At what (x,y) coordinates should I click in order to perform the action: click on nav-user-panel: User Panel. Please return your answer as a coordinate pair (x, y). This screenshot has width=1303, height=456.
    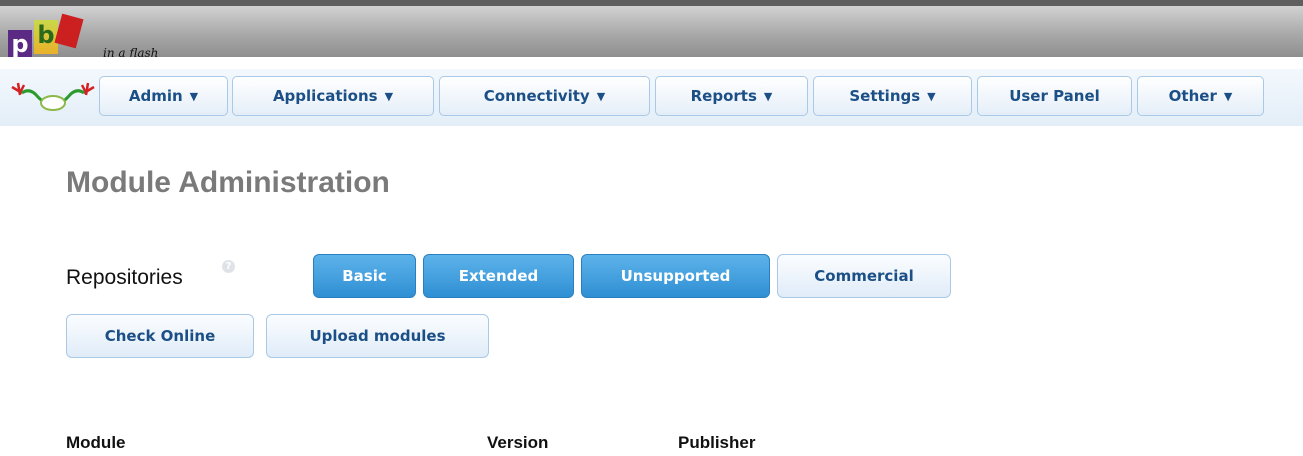
    Looking at the image, I should click on (1054, 96).